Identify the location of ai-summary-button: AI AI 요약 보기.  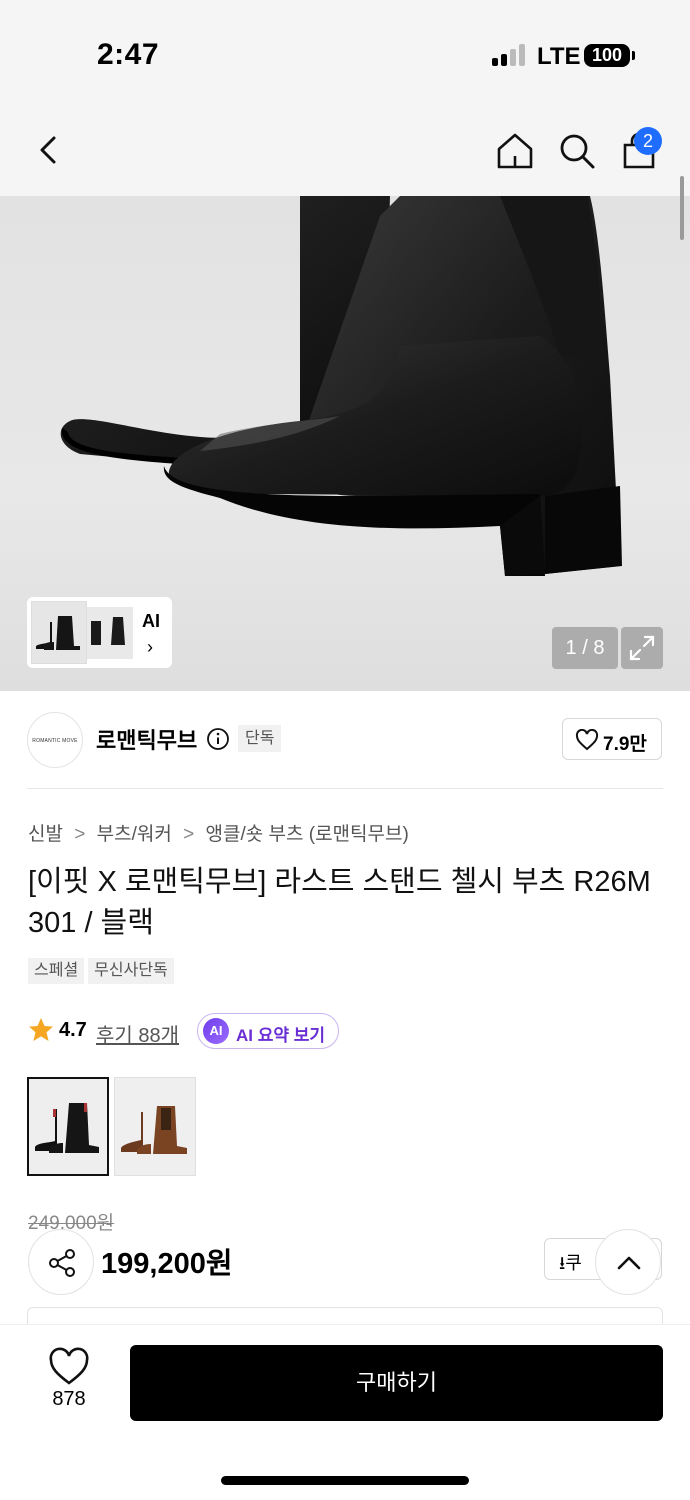
(268, 1031).